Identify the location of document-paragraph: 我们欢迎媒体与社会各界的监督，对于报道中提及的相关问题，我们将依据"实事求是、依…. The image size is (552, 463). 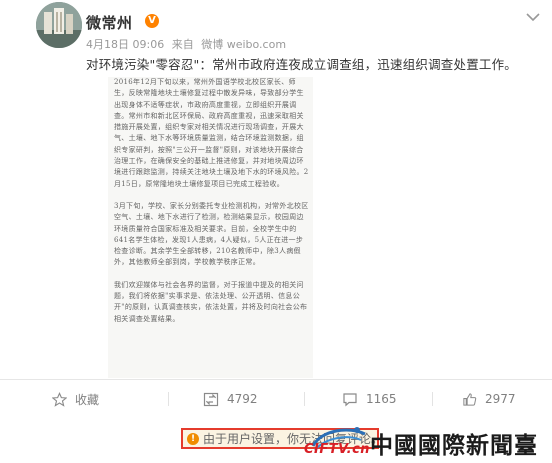
(211, 301).